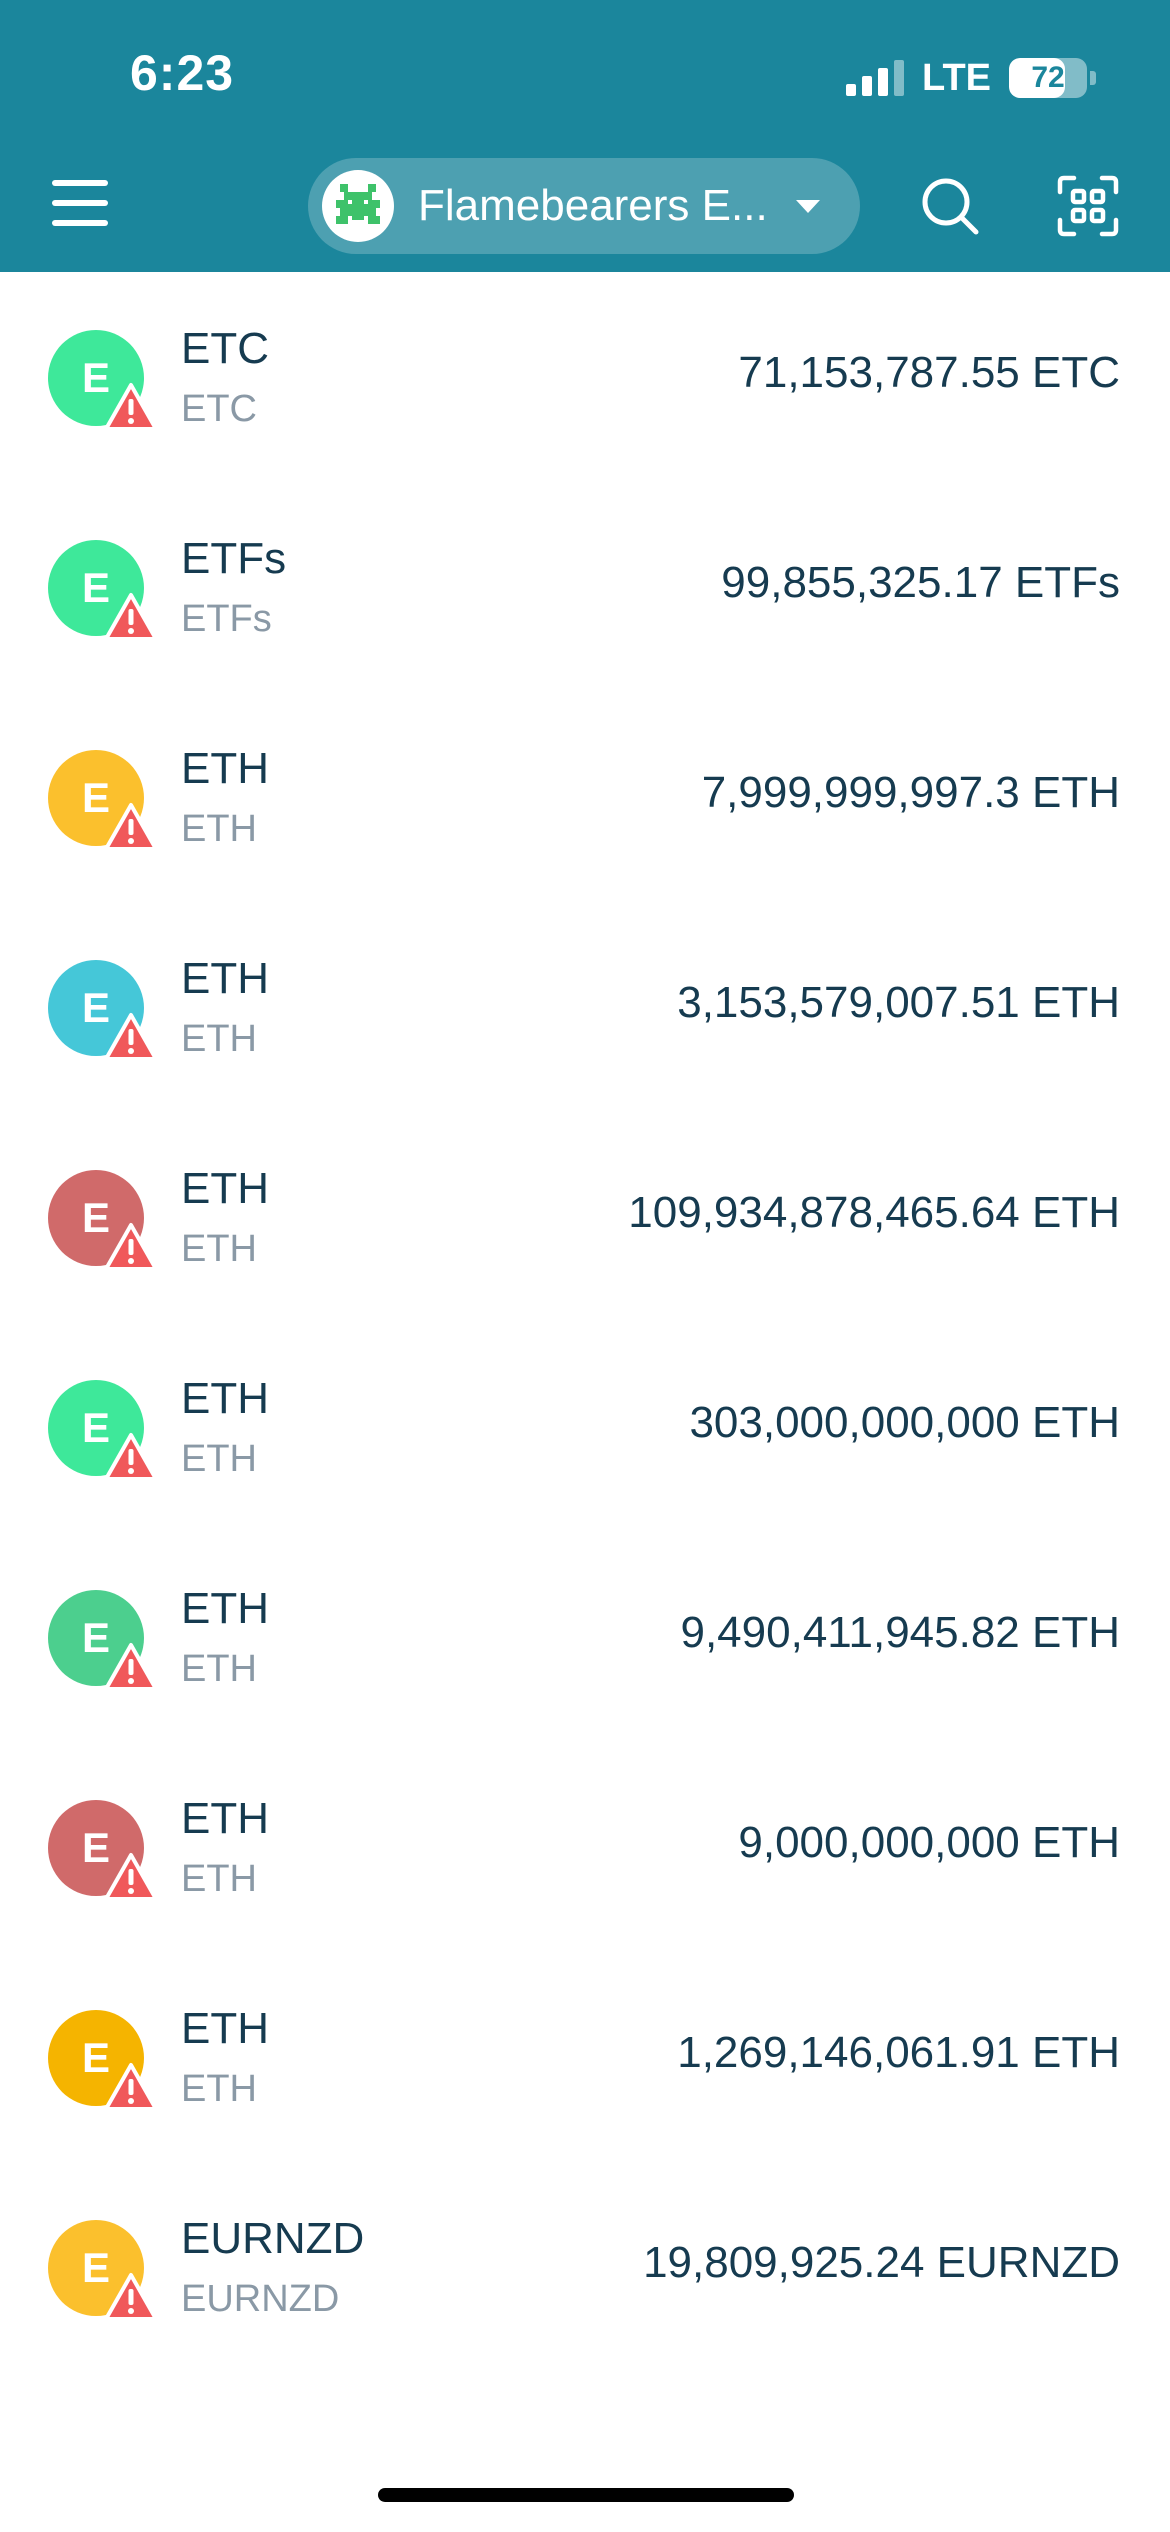 The height and width of the screenshot is (2532, 1170). Describe the element at coordinates (920, 582) in the screenshot. I see `token-balance: 99,855,325.17 ETFs` at that location.